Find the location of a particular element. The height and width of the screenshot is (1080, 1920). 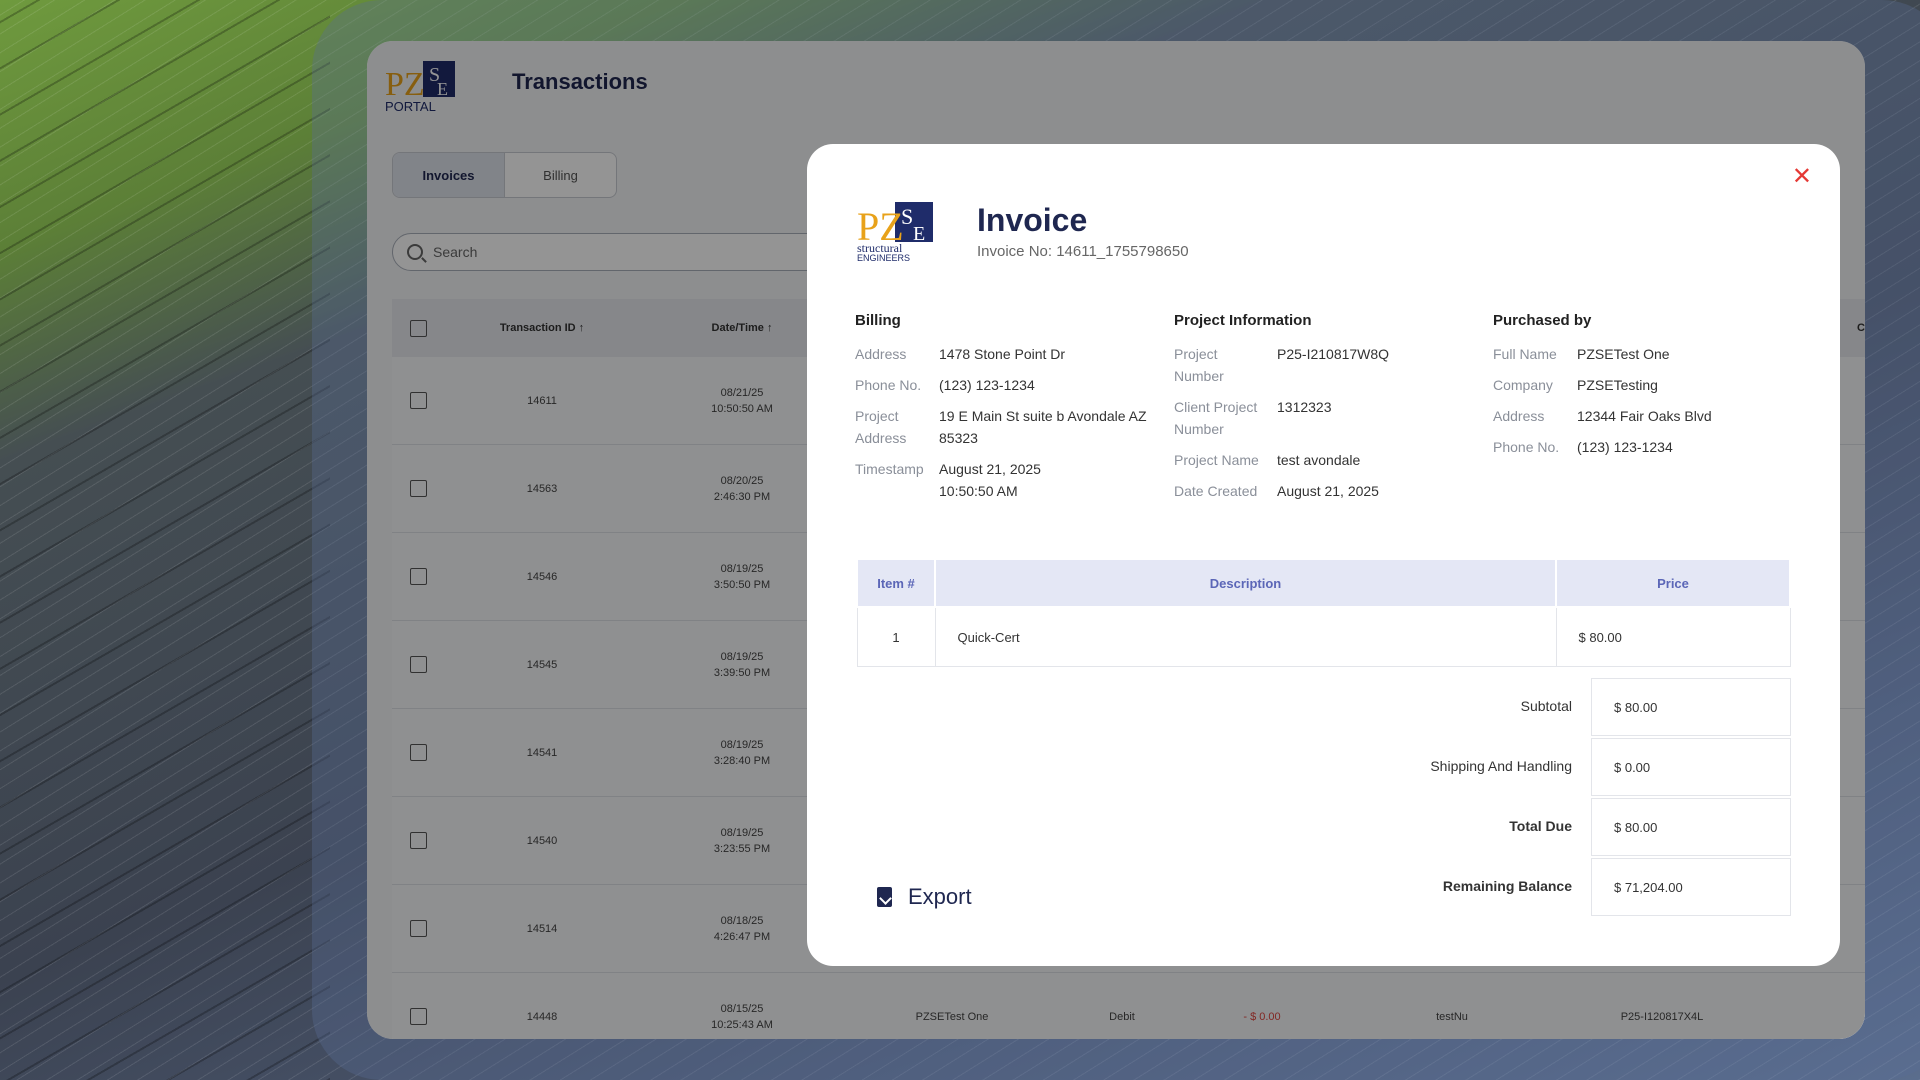

svg-text: ENGINEERS is located at coordinates (883, 257).